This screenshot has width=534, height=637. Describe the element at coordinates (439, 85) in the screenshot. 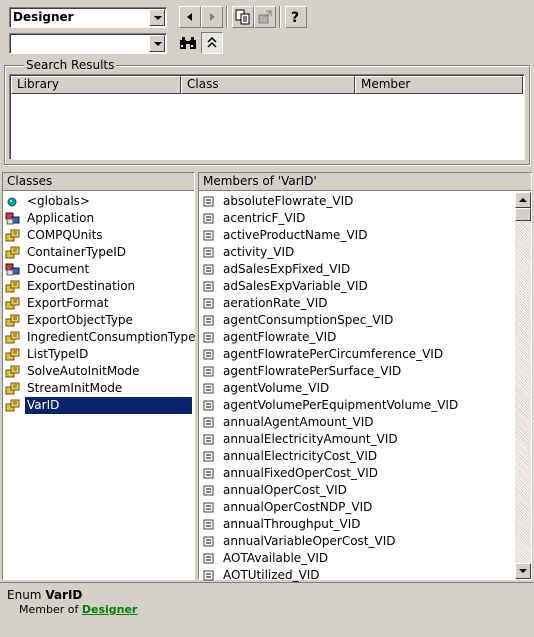

I see `column-header-member: Member` at that location.